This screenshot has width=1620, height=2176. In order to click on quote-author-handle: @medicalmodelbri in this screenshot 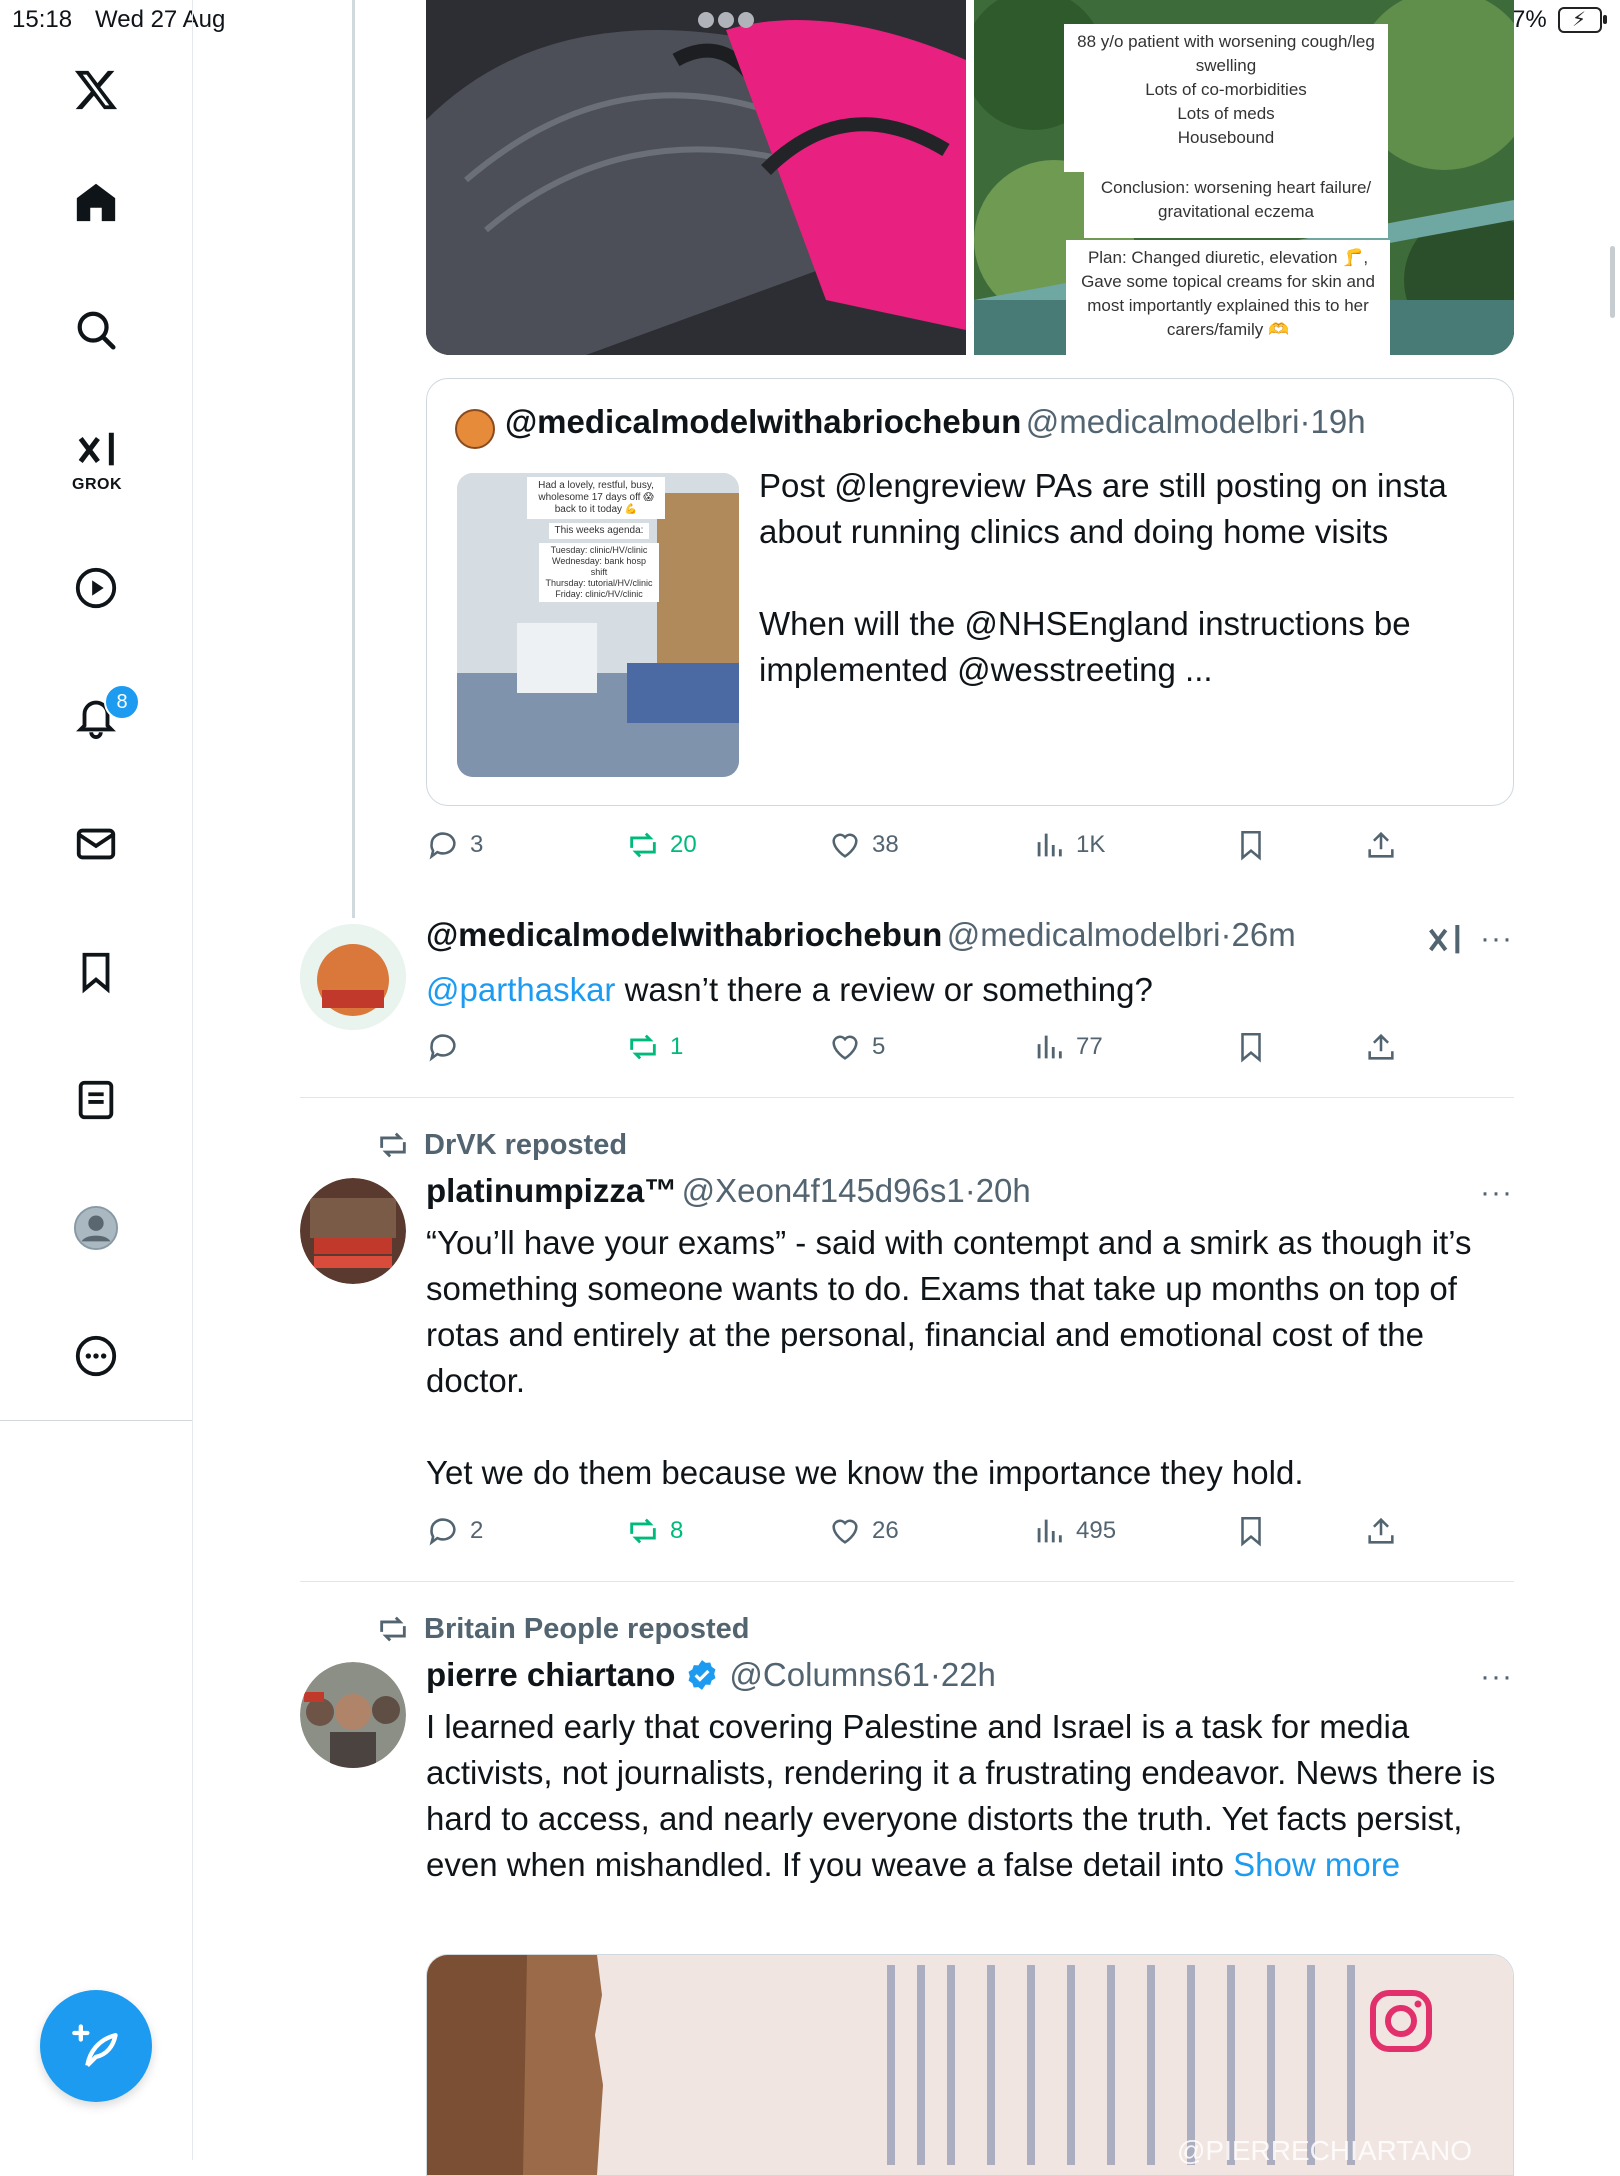, I will do `click(1162, 421)`.